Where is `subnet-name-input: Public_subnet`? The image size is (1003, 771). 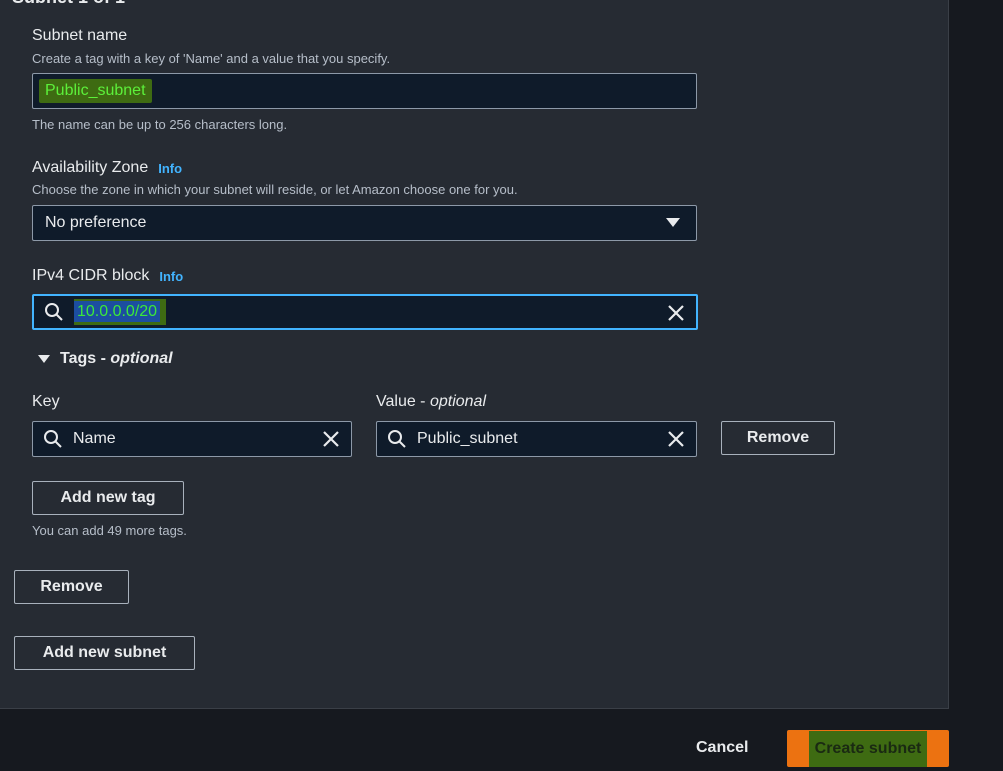 subnet-name-input: Public_subnet is located at coordinates (364, 91).